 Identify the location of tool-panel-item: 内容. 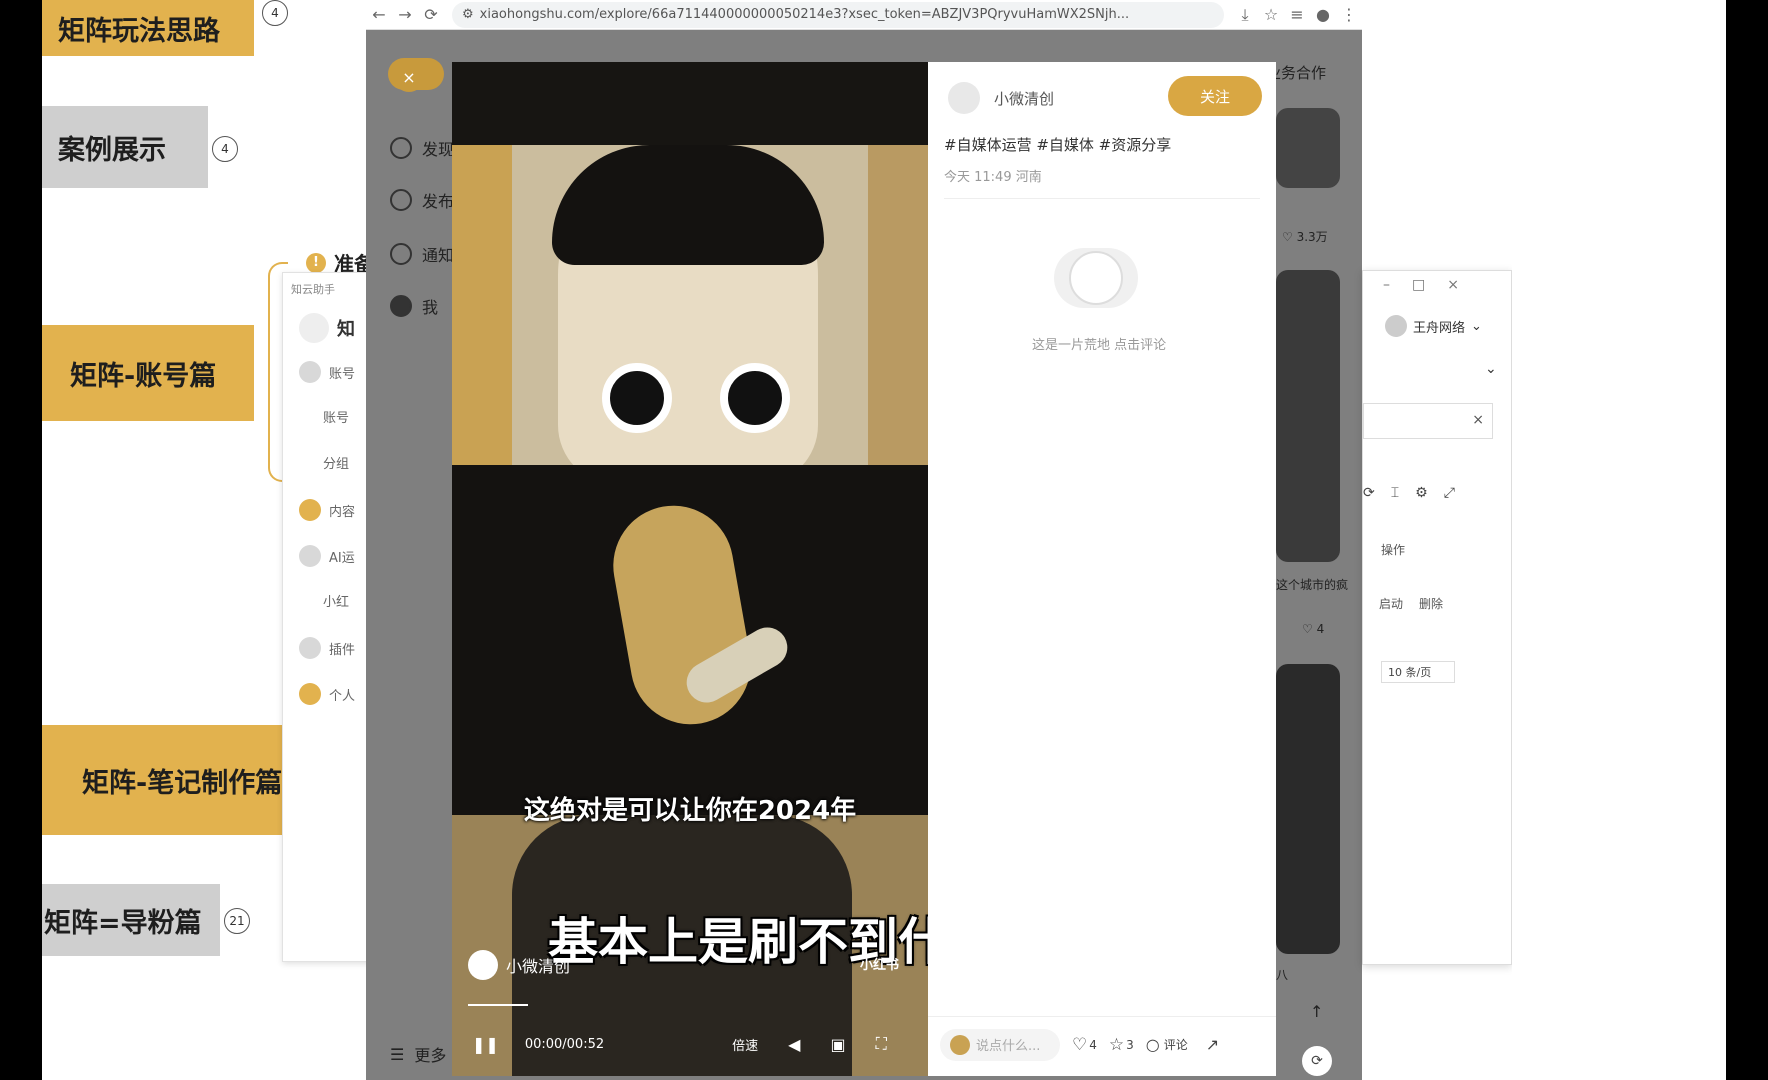
(327, 510).